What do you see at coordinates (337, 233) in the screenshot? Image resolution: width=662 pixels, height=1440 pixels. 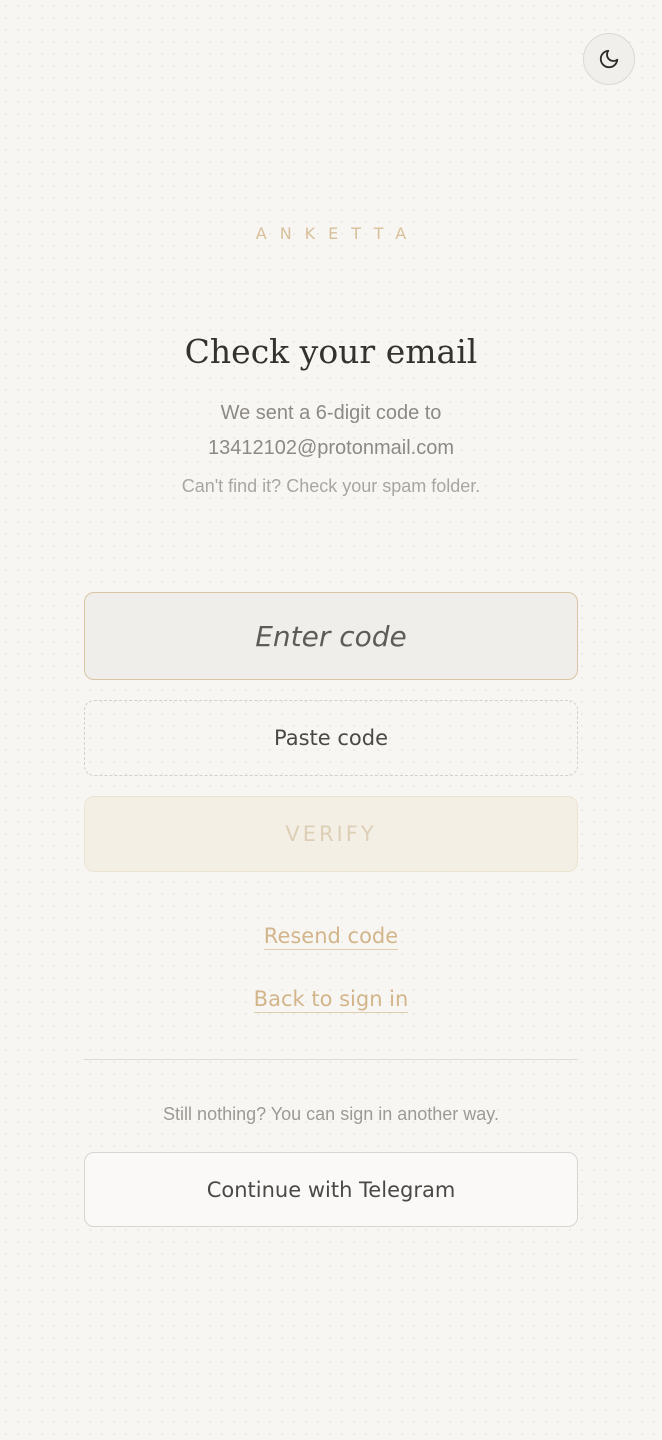 I see `brand-logo: ANKETTA` at bounding box center [337, 233].